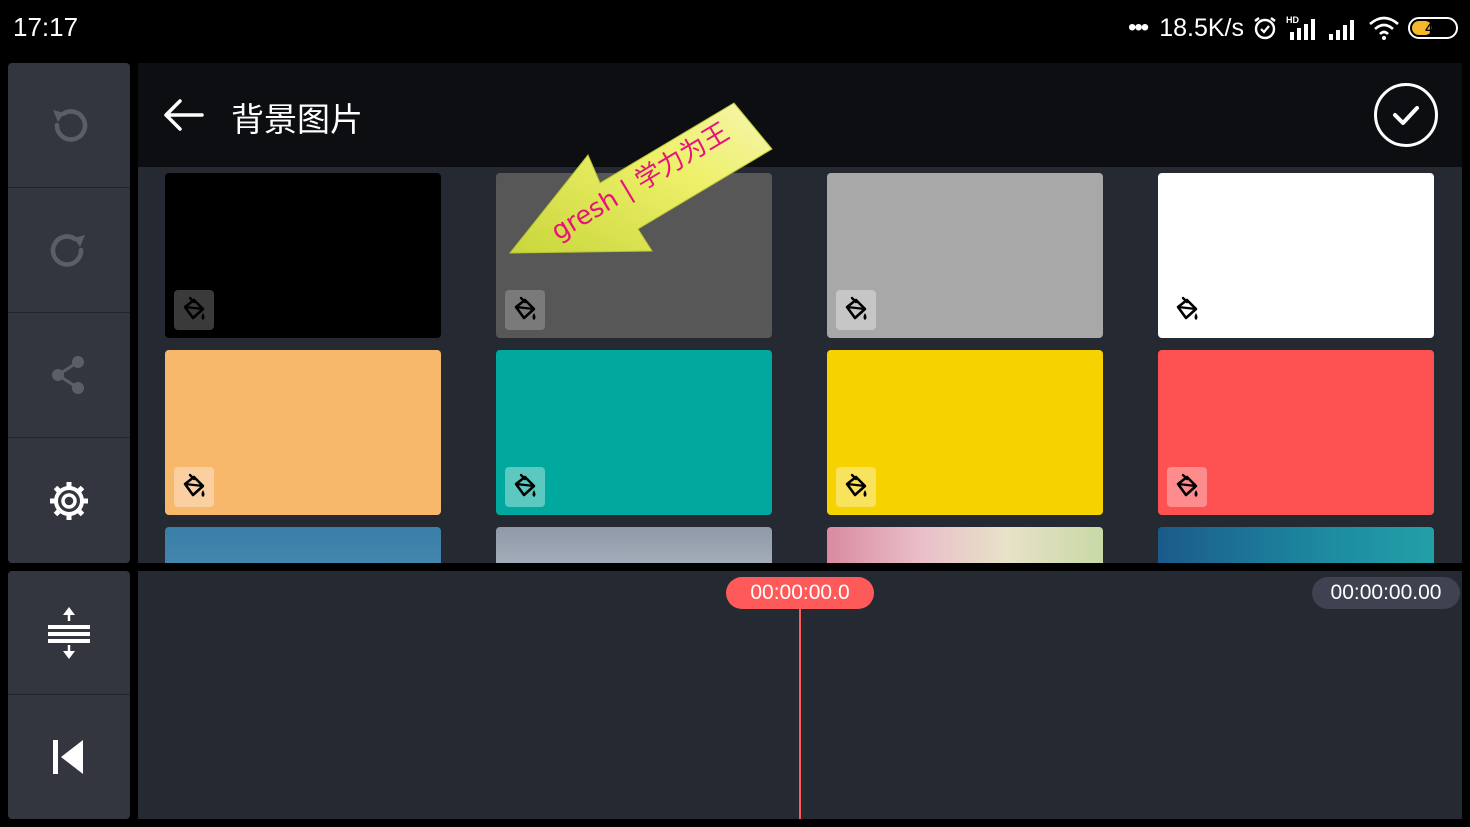 The width and height of the screenshot is (1470, 827). Describe the element at coordinates (800, 714) in the screenshot. I see `playhead-line` at that location.